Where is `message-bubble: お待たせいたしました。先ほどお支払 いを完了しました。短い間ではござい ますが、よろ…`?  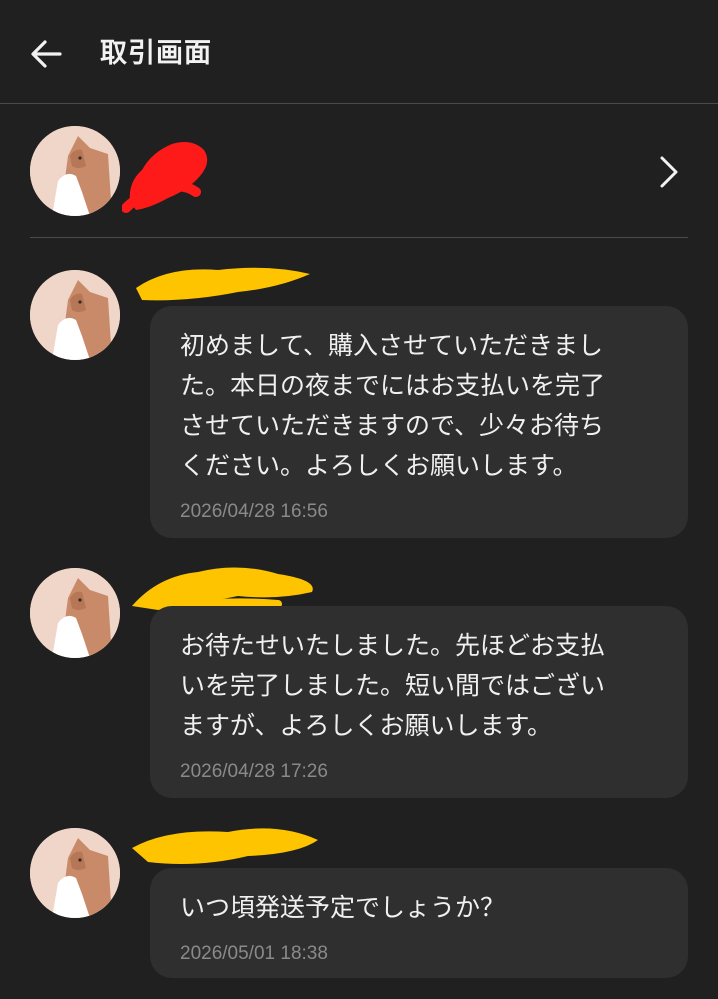 message-bubble: お待たせいたしました。先ほどお支払 いを完了しました。短い間ではござい ますが、よろ… is located at coordinates (419, 702).